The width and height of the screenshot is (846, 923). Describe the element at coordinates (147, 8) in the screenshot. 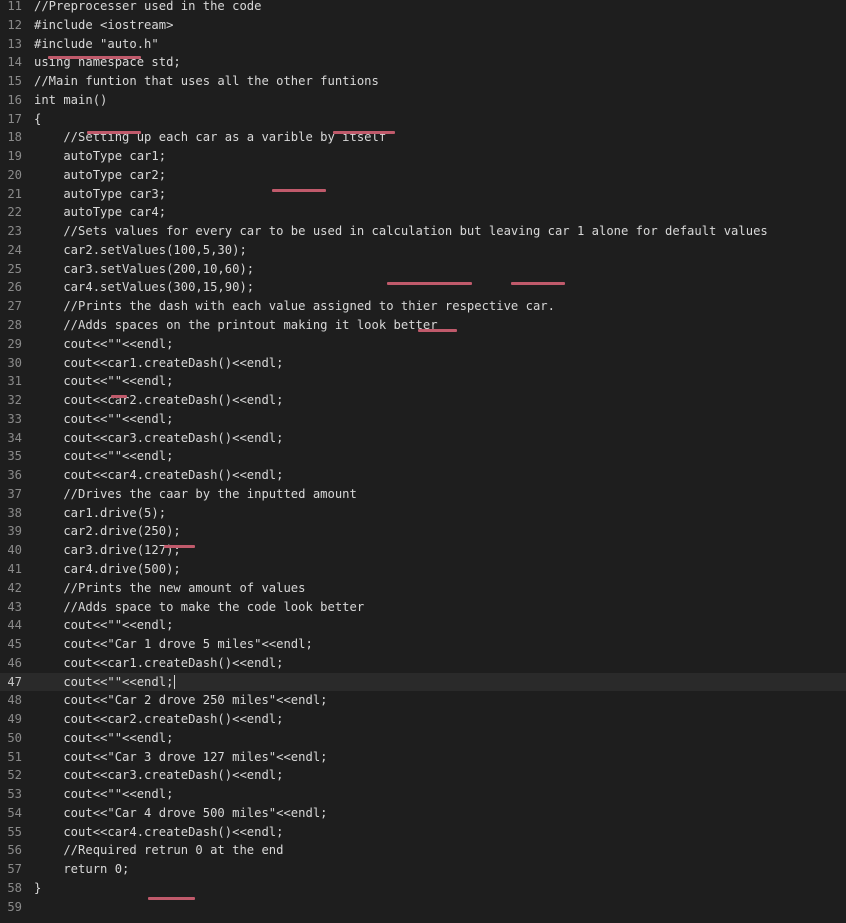

I see `line-text: //Preprocesser used in the code` at that location.